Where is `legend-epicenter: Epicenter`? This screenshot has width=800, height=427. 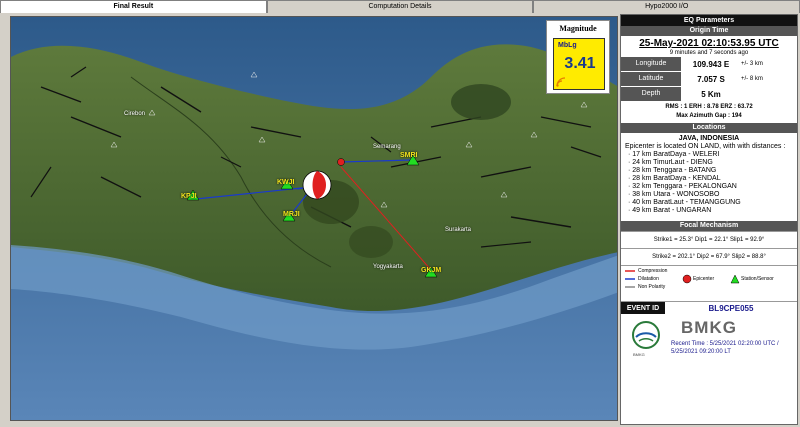
legend-epicenter: Epicenter is located at coordinates (704, 279).